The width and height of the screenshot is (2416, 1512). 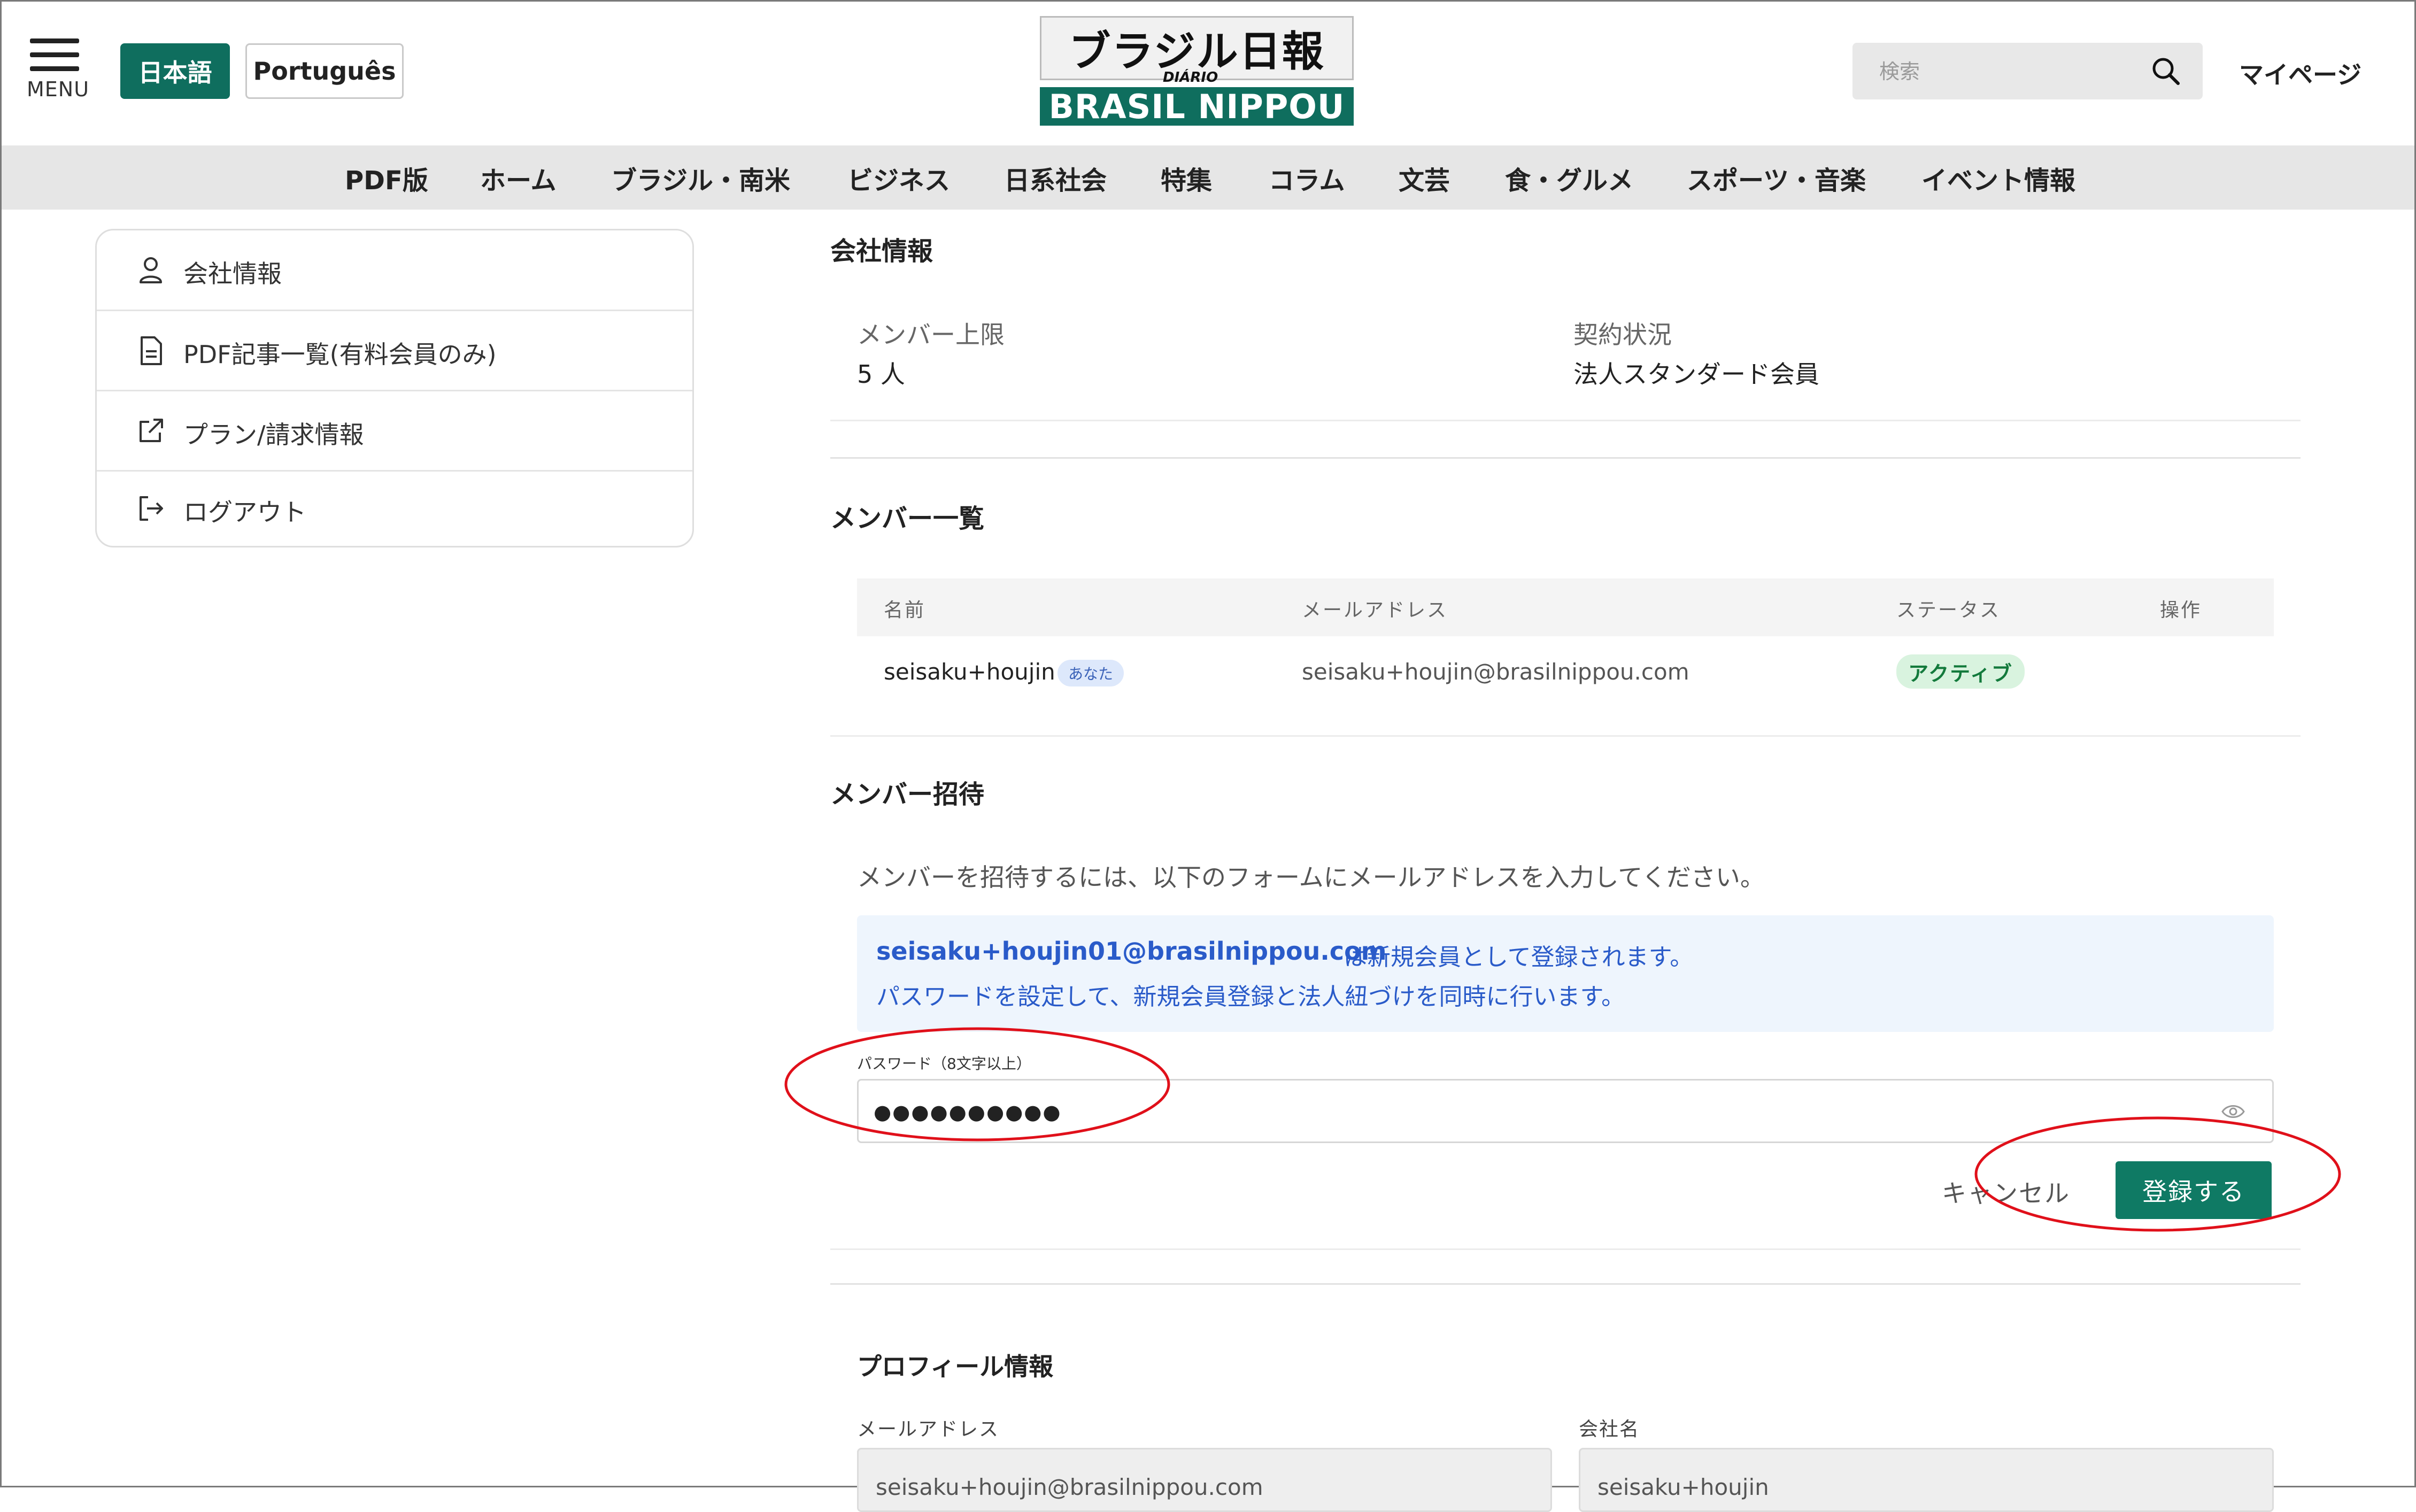 What do you see at coordinates (2181, 610) in the screenshot?
I see `column-header-actions: 操作` at bounding box center [2181, 610].